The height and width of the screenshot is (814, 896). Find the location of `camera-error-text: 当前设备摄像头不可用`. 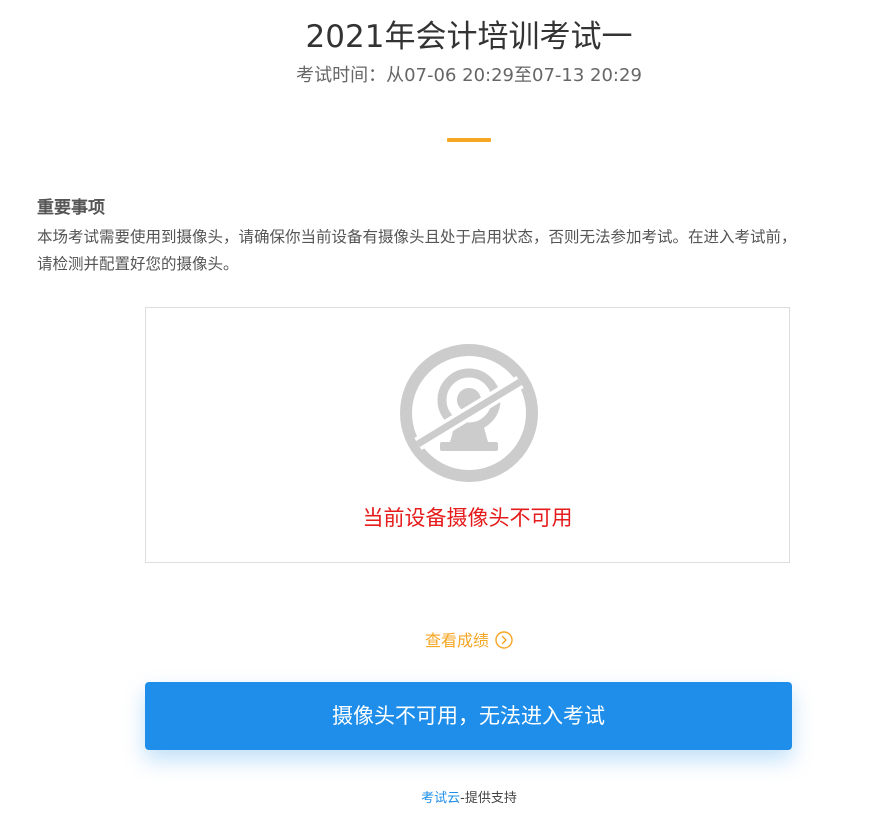

camera-error-text: 当前设备摄像头不可用 is located at coordinates (467, 518).